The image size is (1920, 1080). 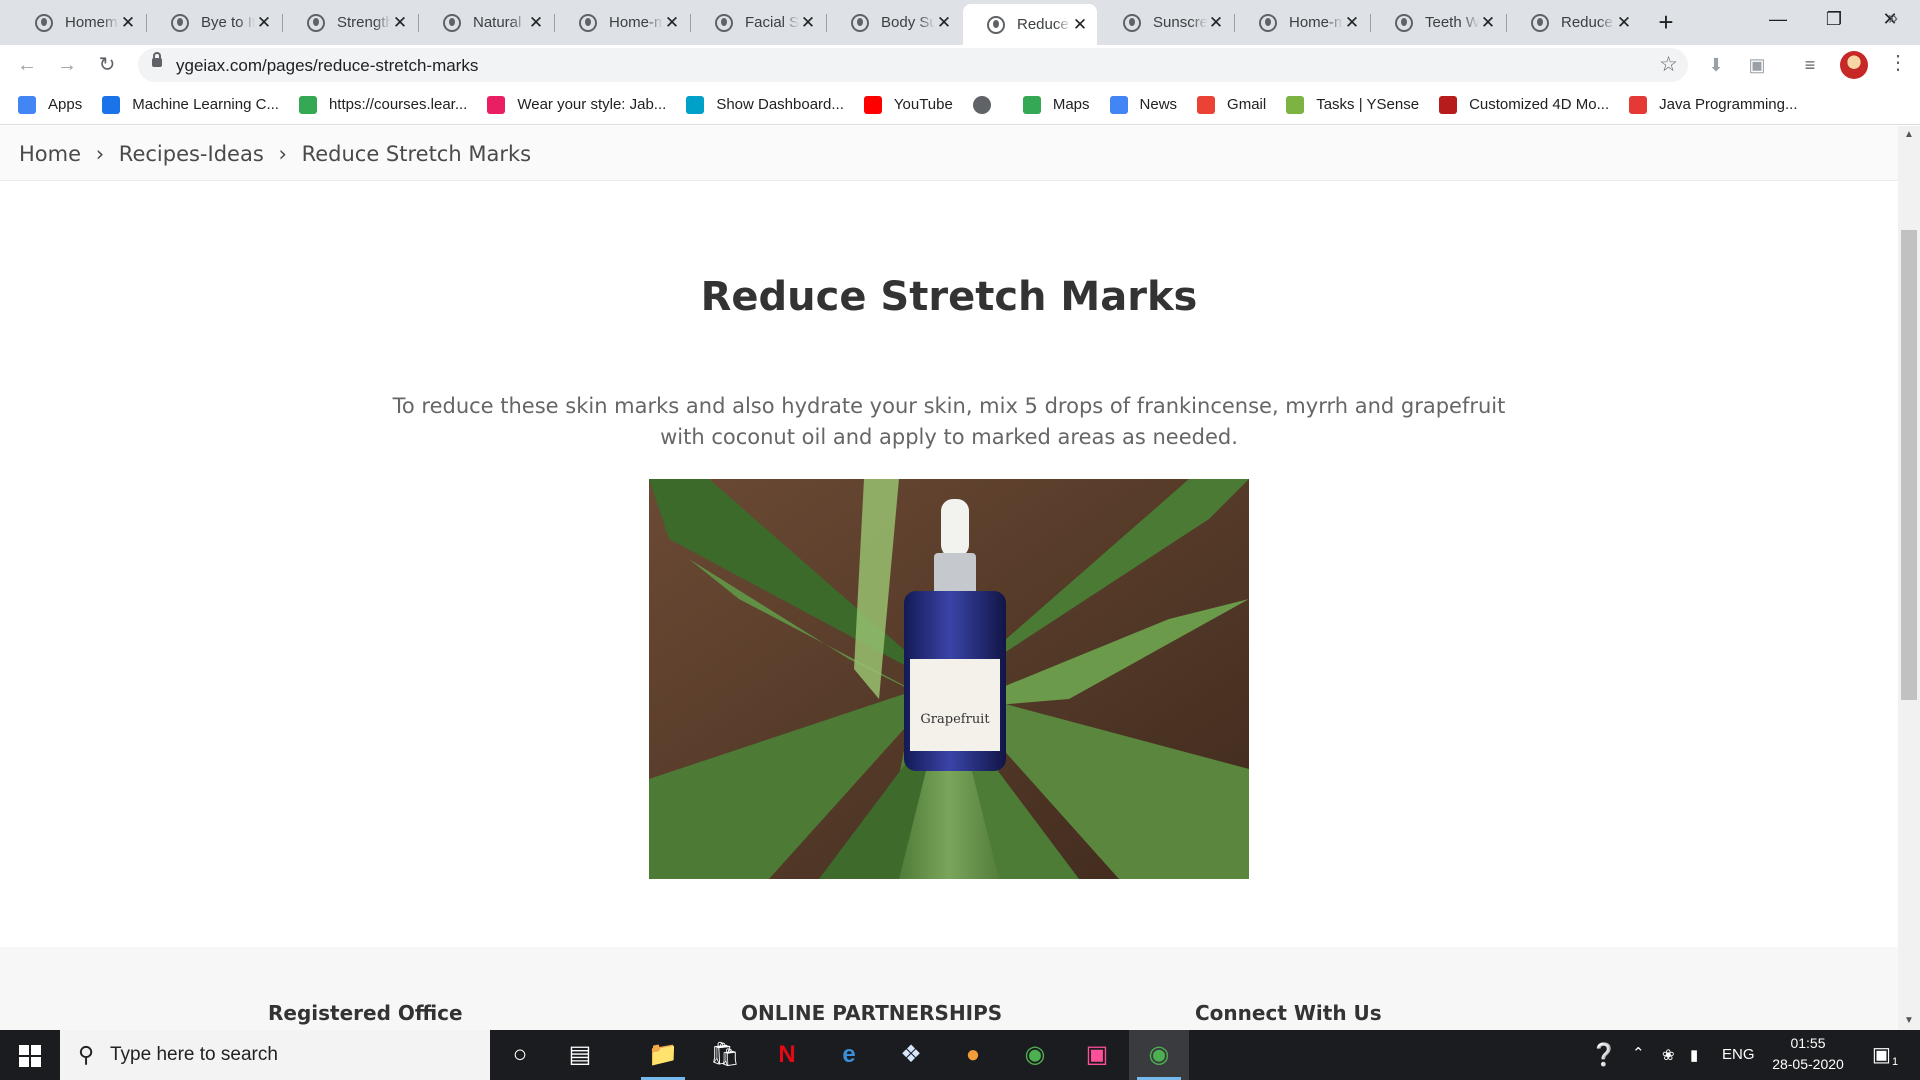 I want to click on footer-connect-with-us: Connect With Us, so click(x=1288, y=1013).